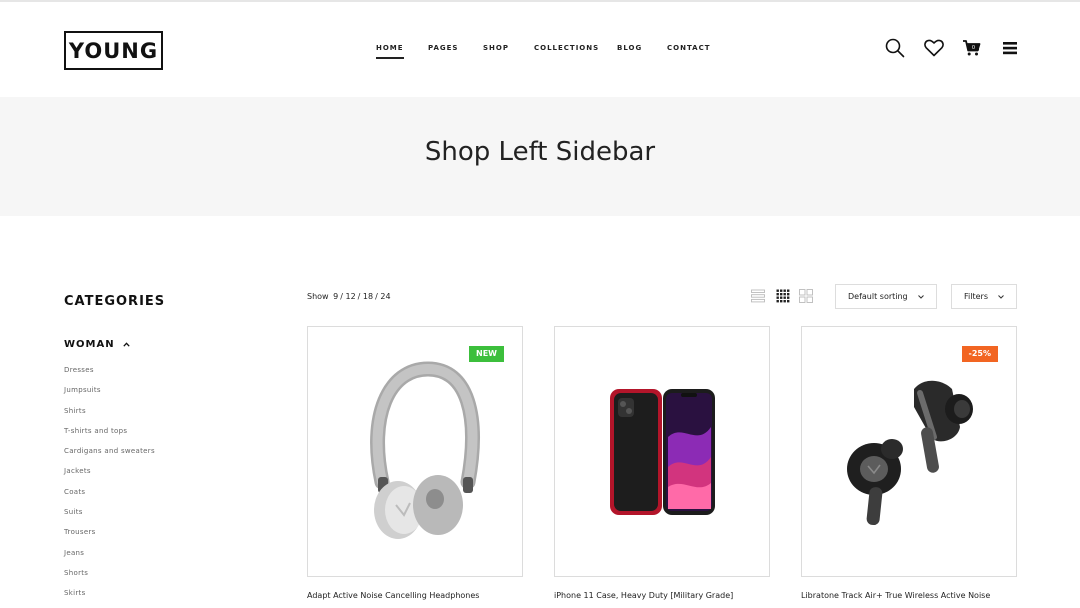 The image size is (1080, 608). What do you see at coordinates (806, 296) in the screenshot?
I see `grid-2-icon` at bounding box center [806, 296].